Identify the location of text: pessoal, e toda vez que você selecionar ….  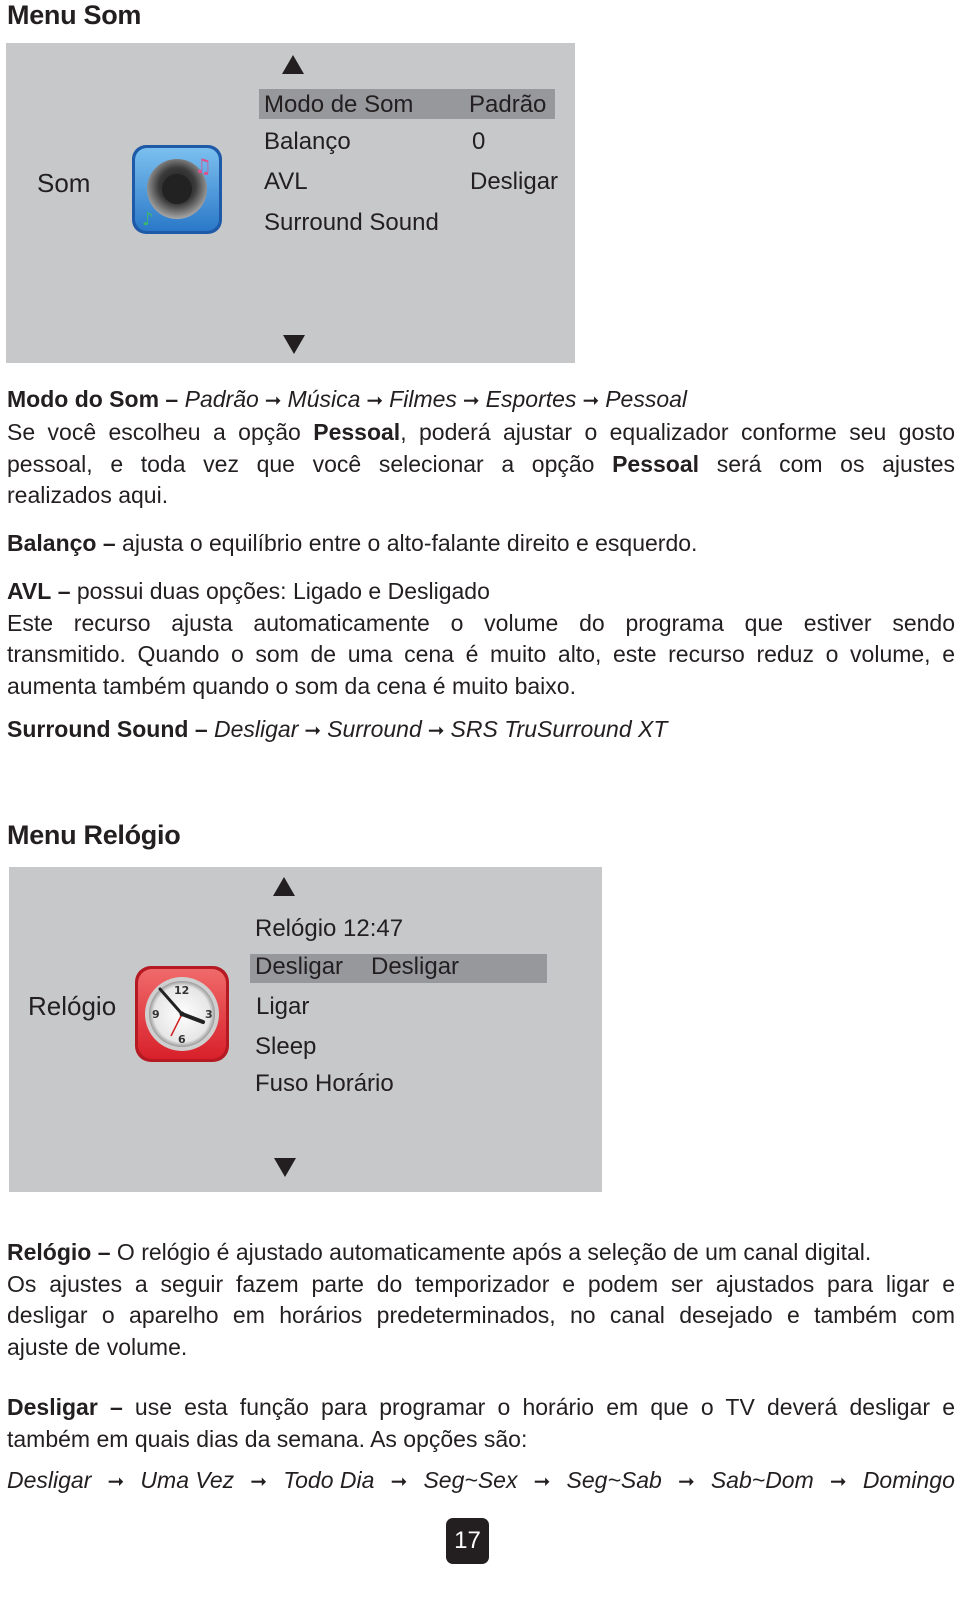
(310, 463).